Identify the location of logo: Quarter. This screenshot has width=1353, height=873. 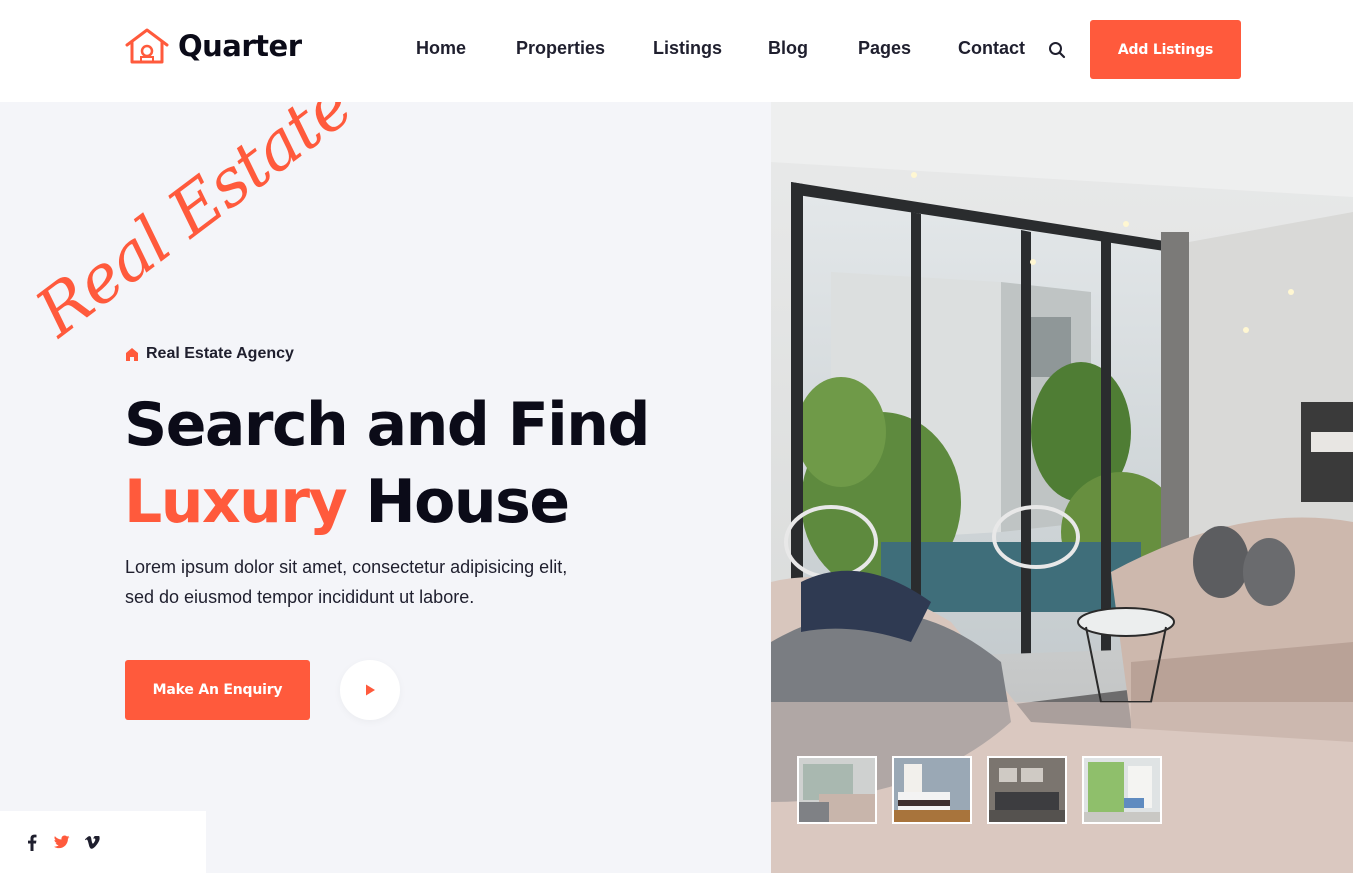
(213, 46).